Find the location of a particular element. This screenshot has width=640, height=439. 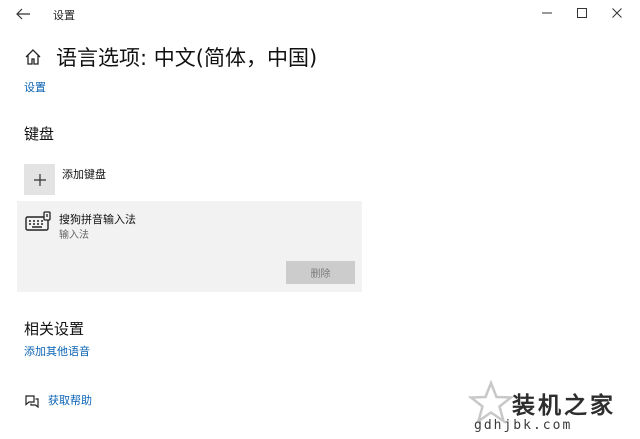

minimize-button is located at coordinates (547, 13).